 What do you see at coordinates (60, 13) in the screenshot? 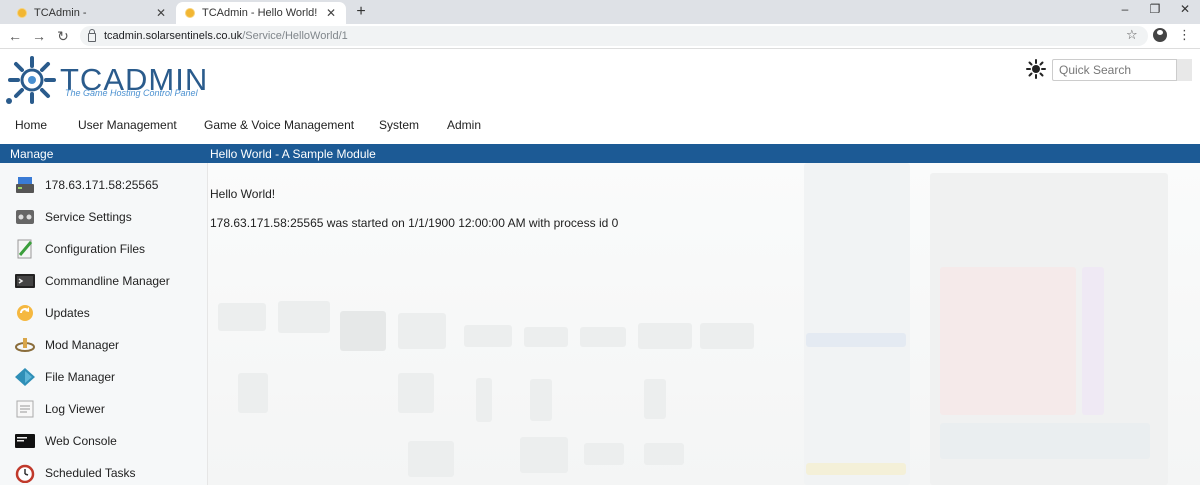
I see `tab-title: TCAdmin -` at bounding box center [60, 13].